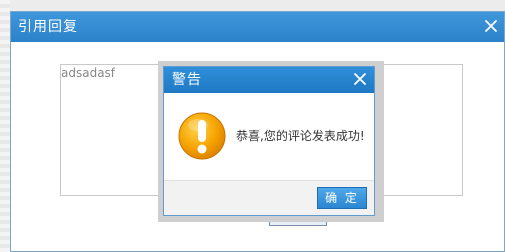  Describe the element at coordinates (257, 27) in the screenshot. I see `reply-dialog-titlebar: 引用回复` at that location.